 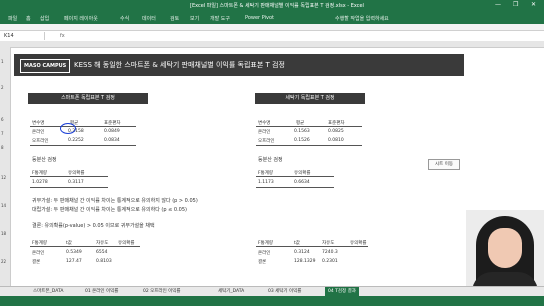 I want to click on column-headers, so click(x=272, y=44).